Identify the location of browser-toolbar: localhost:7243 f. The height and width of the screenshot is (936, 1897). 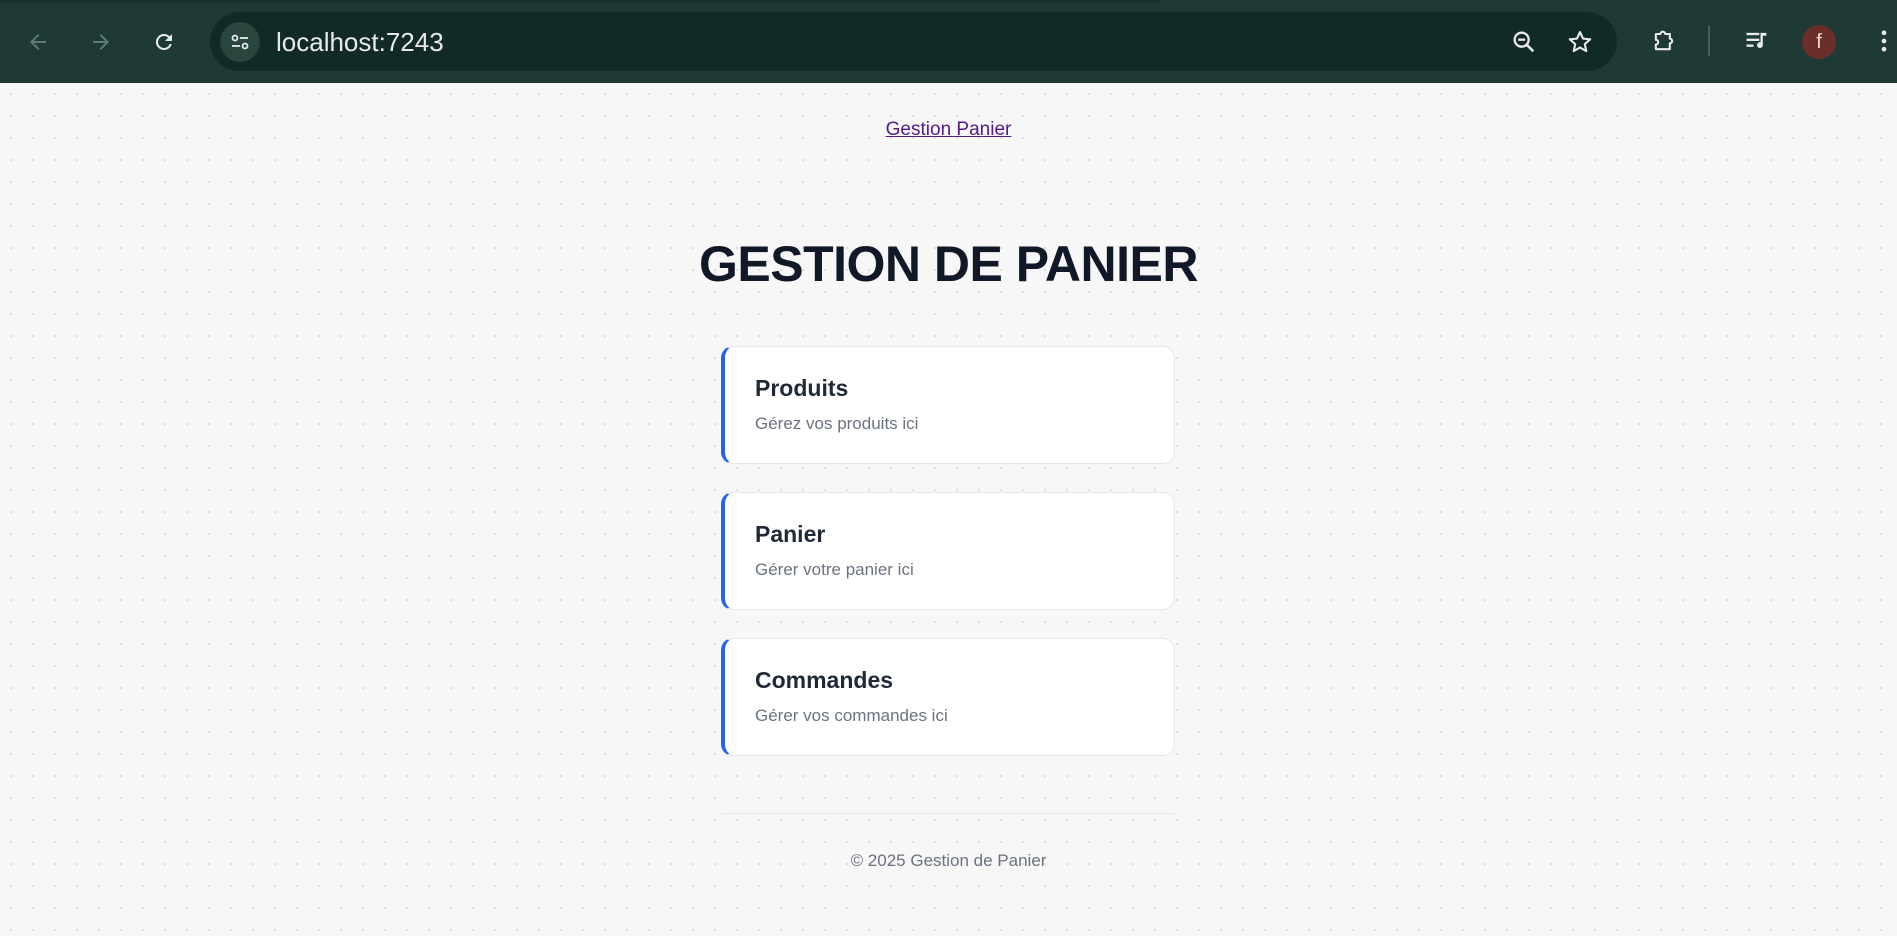
(948, 41).